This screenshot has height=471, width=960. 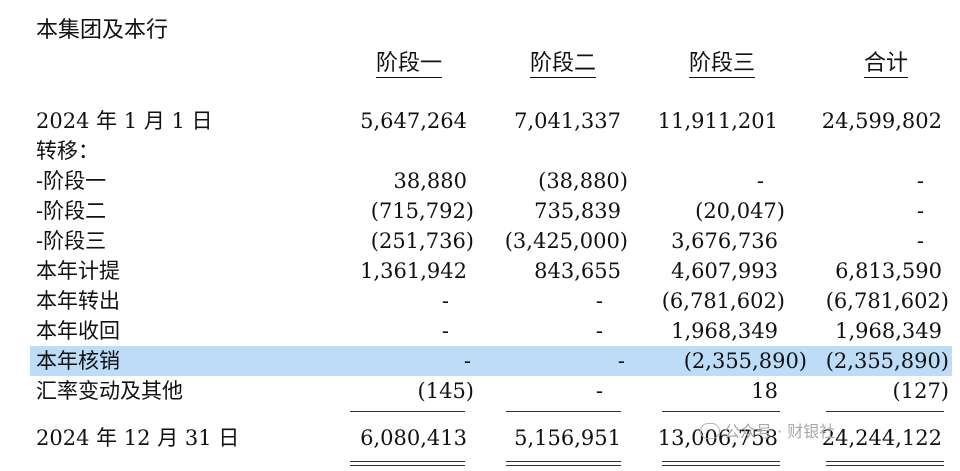 I want to click on row-label: 本年收回, so click(x=78, y=331).